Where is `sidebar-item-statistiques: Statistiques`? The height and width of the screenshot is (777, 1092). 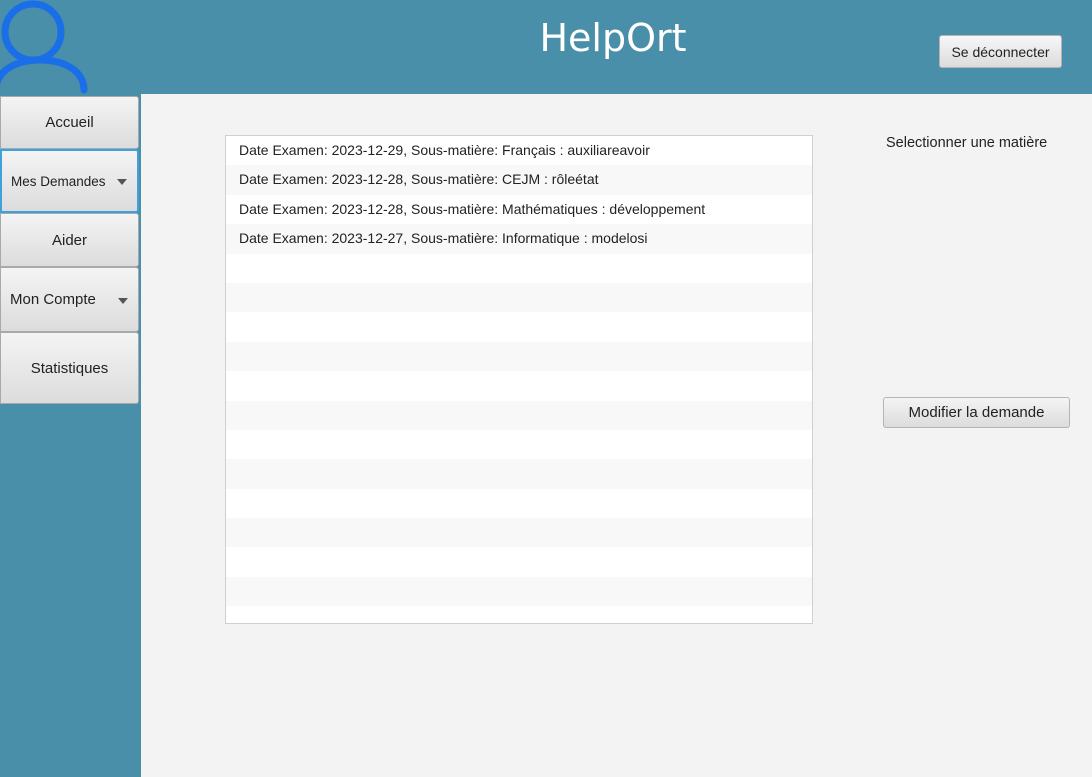
sidebar-item-statistiques: Statistiques is located at coordinates (69, 368).